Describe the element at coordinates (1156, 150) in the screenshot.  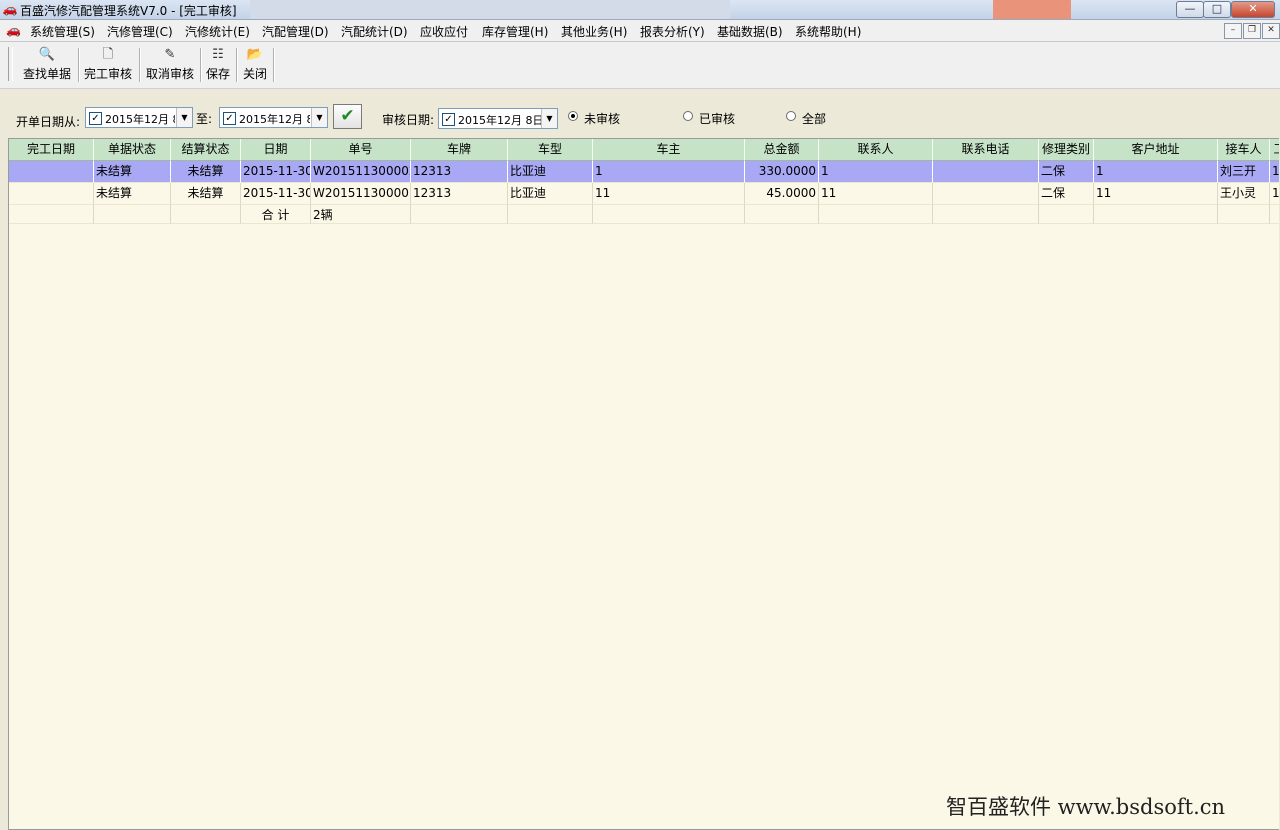
I see `column-header-address: 客户地址` at that location.